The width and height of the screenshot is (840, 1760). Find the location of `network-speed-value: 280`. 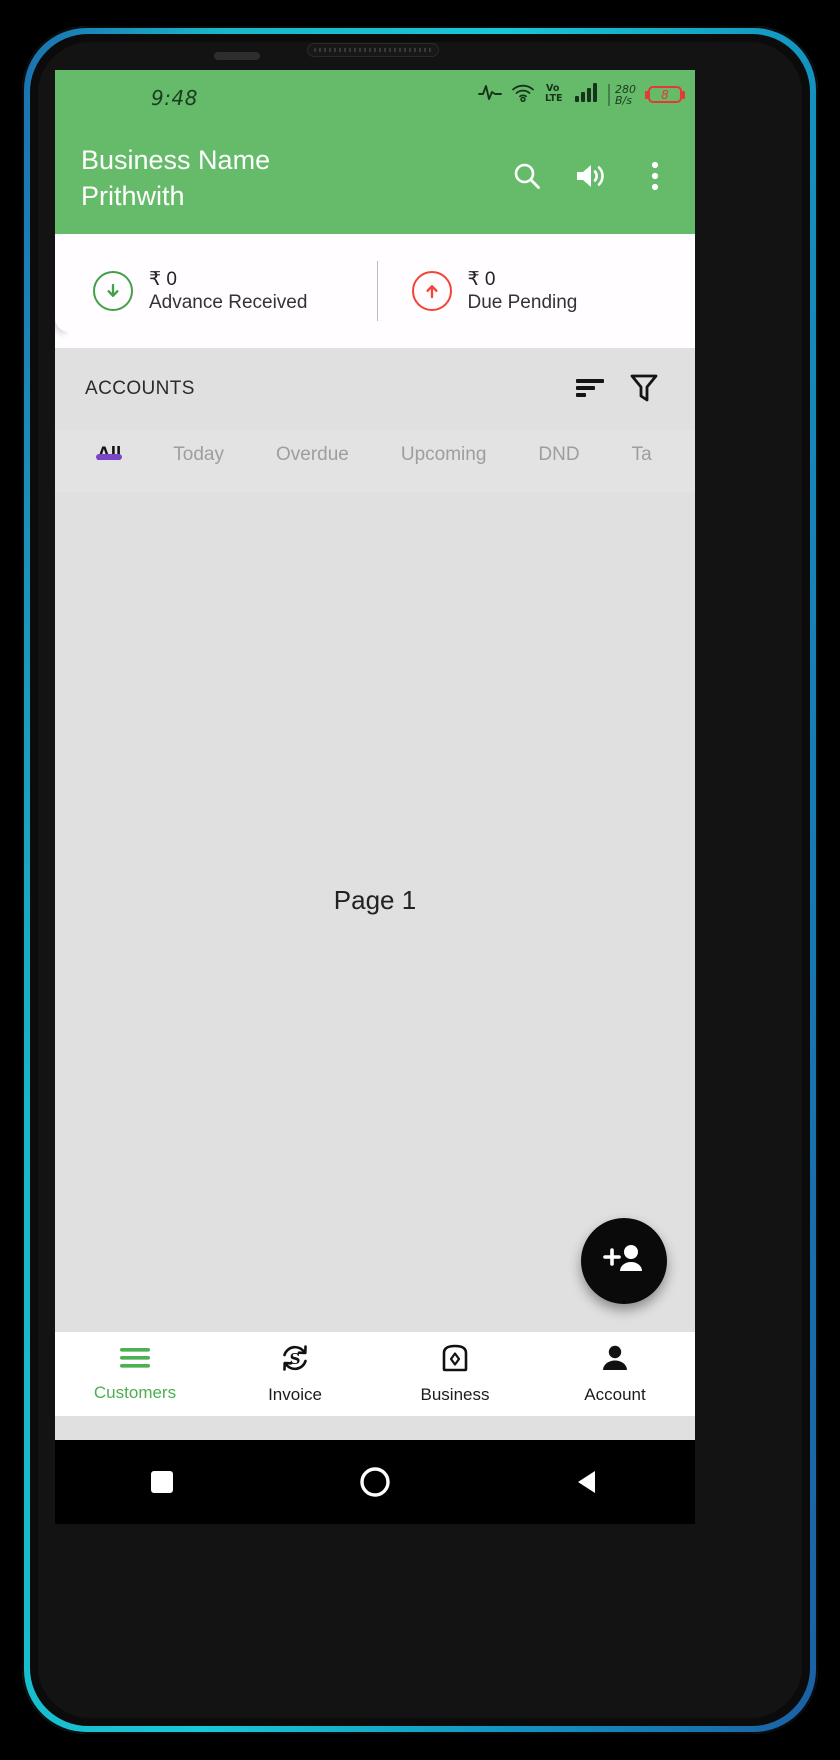

network-speed-value: 280 is located at coordinates (625, 89).